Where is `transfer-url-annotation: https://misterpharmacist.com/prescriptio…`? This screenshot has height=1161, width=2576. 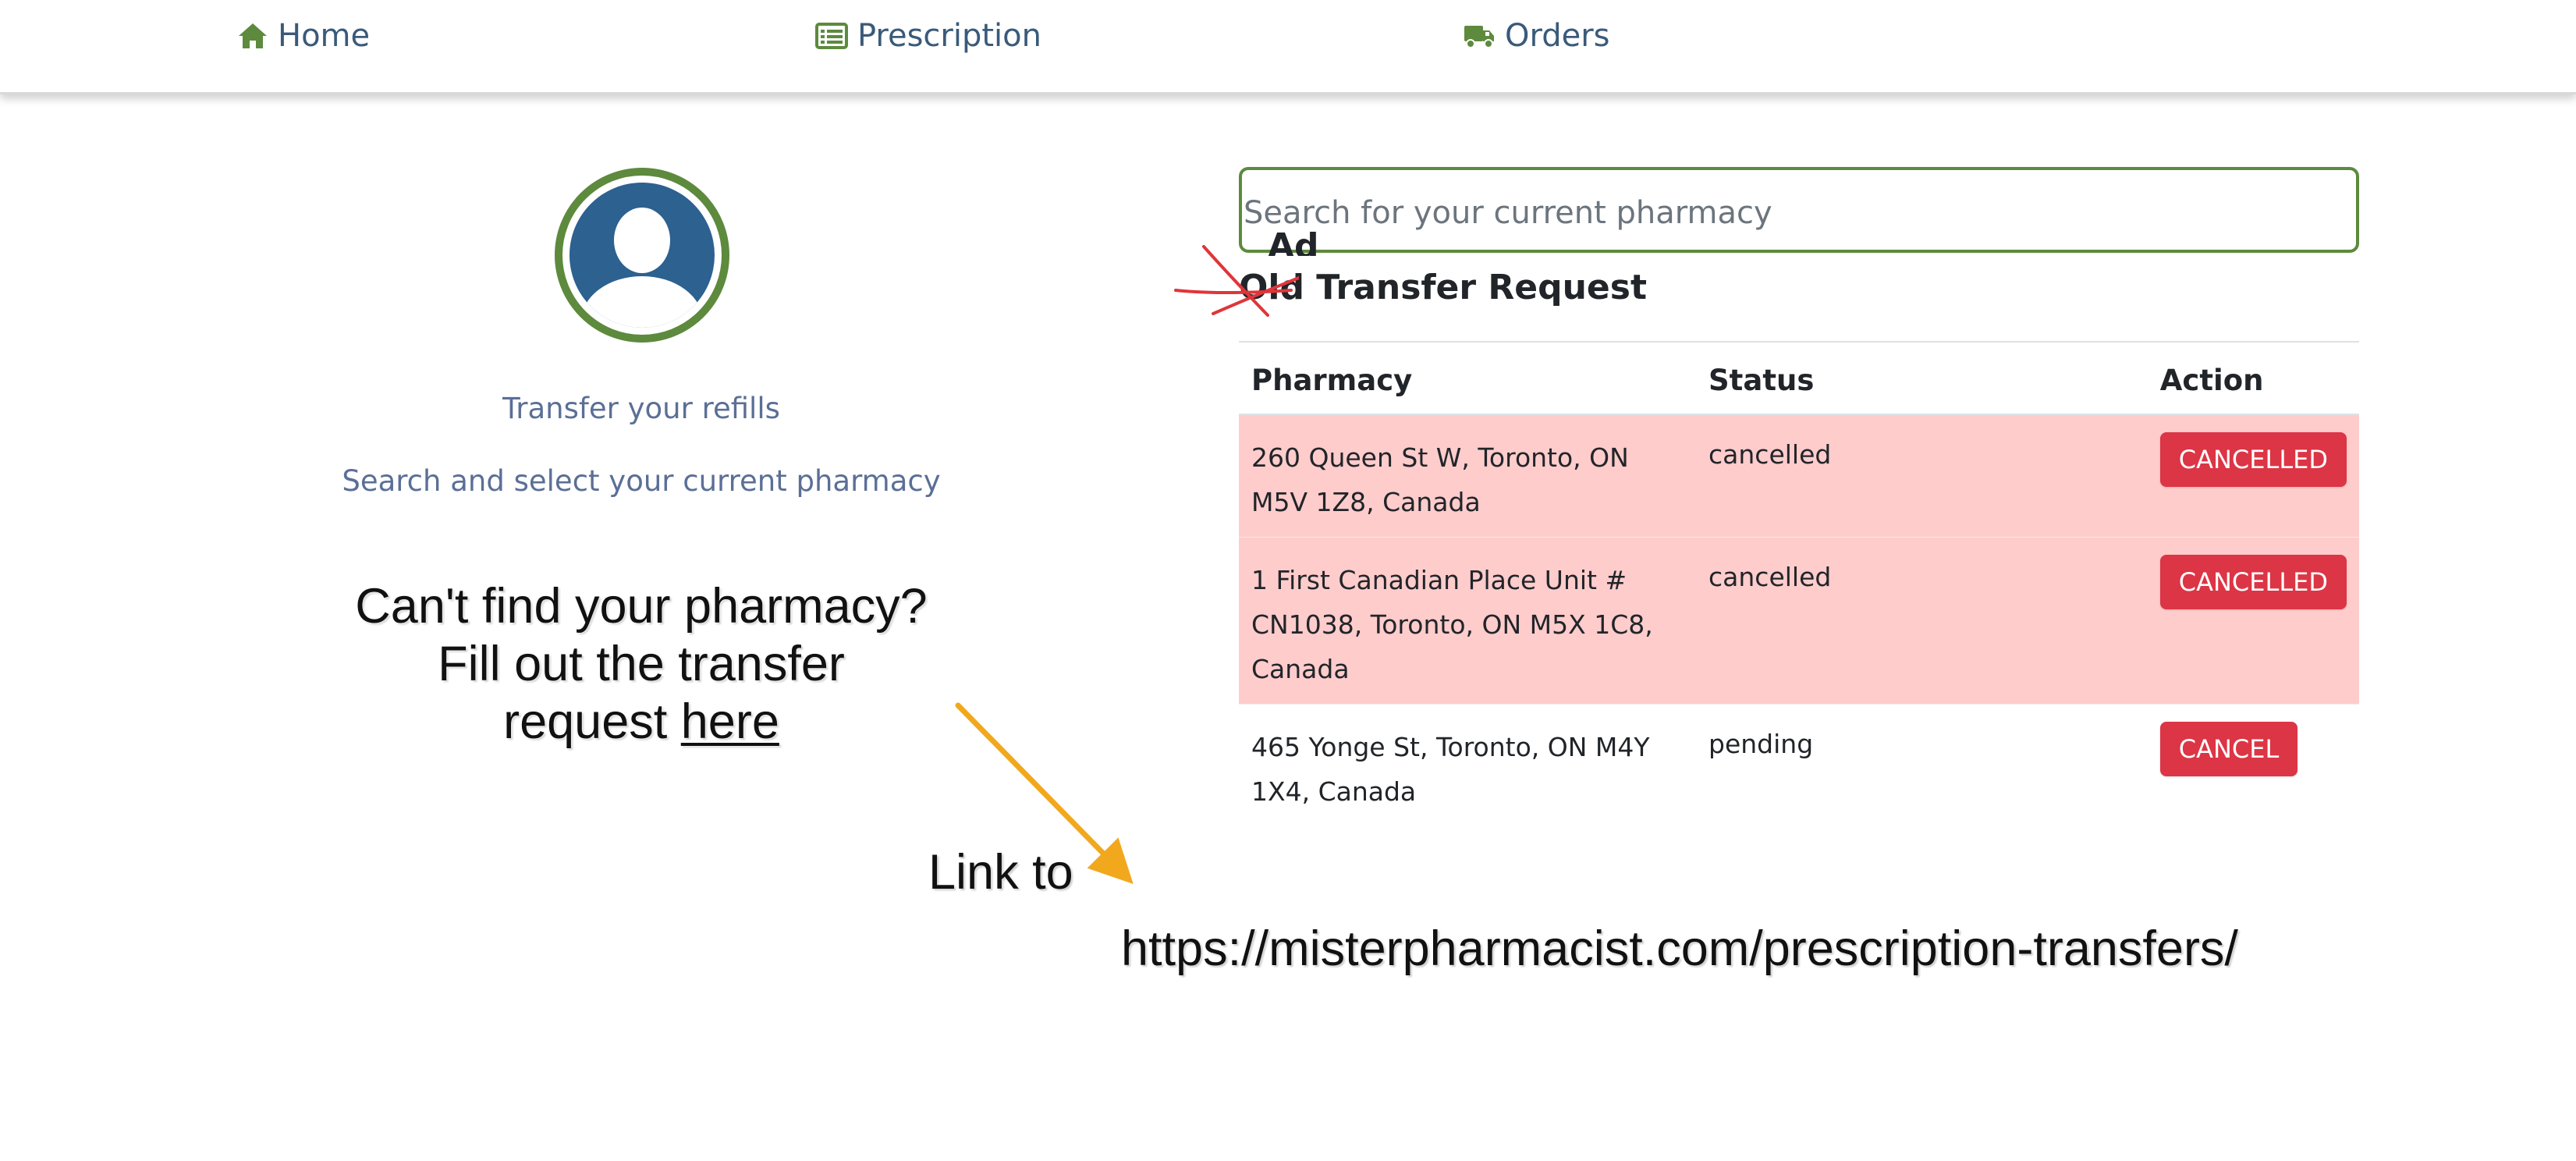
transfer-url-annotation: https://misterpharmacist.com/prescriptio… is located at coordinates (1679, 948).